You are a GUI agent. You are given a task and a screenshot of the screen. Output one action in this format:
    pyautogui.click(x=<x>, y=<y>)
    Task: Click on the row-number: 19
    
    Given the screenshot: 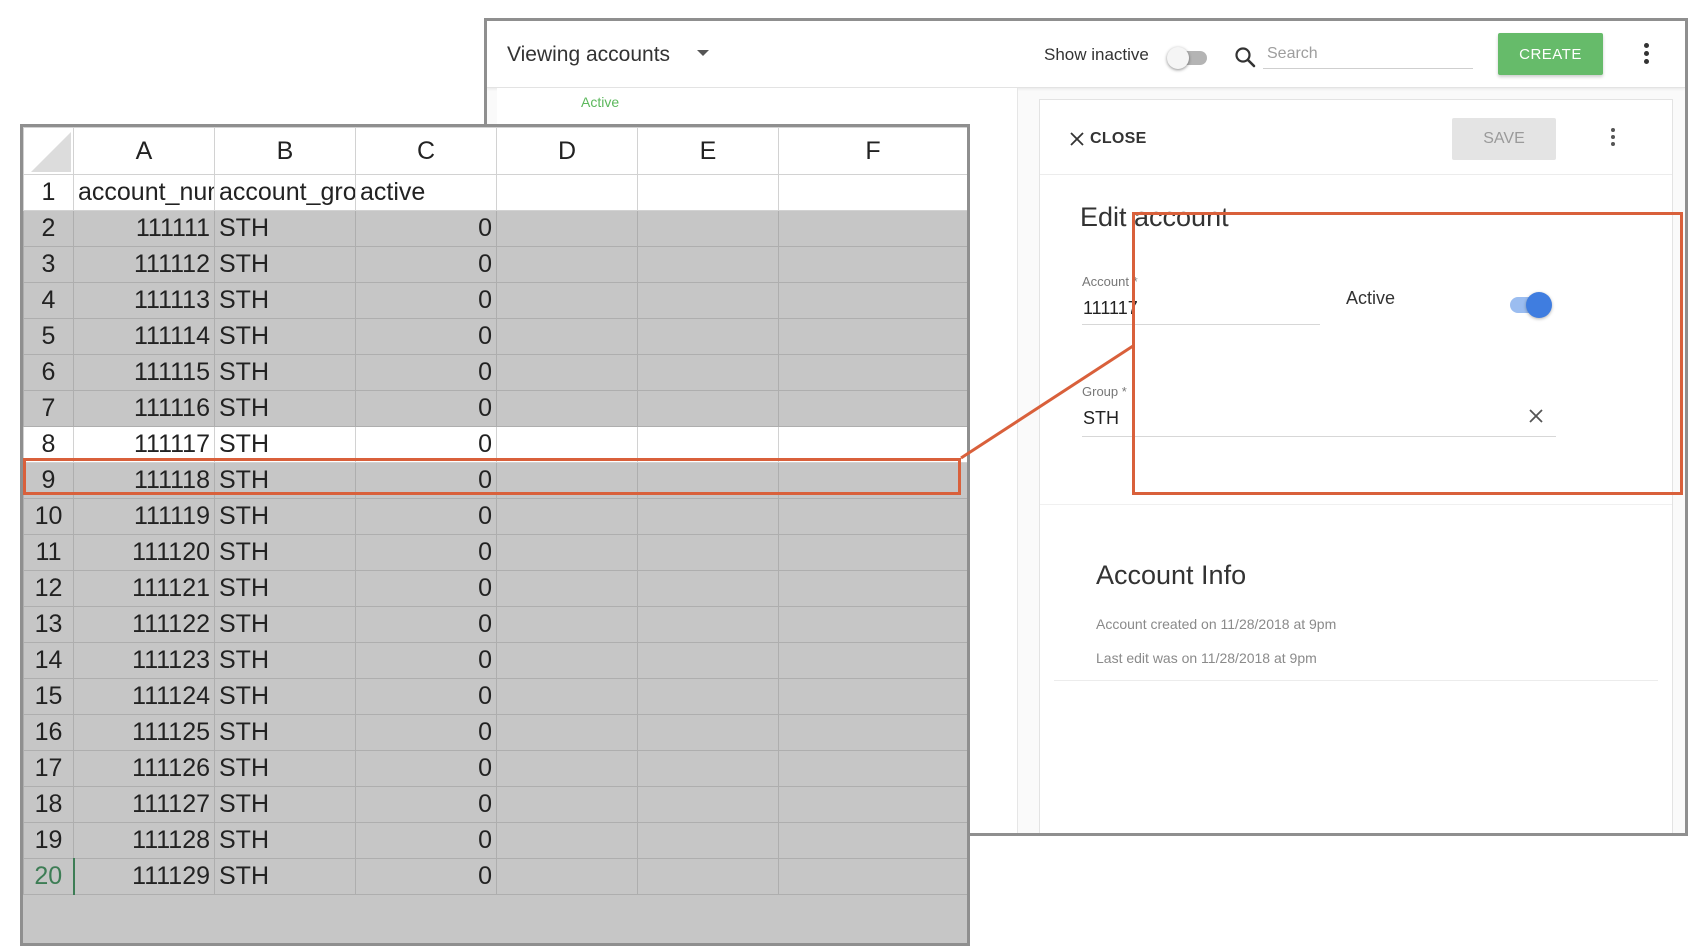 What is the action you would take?
    pyautogui.click(x=48, y=840)
    